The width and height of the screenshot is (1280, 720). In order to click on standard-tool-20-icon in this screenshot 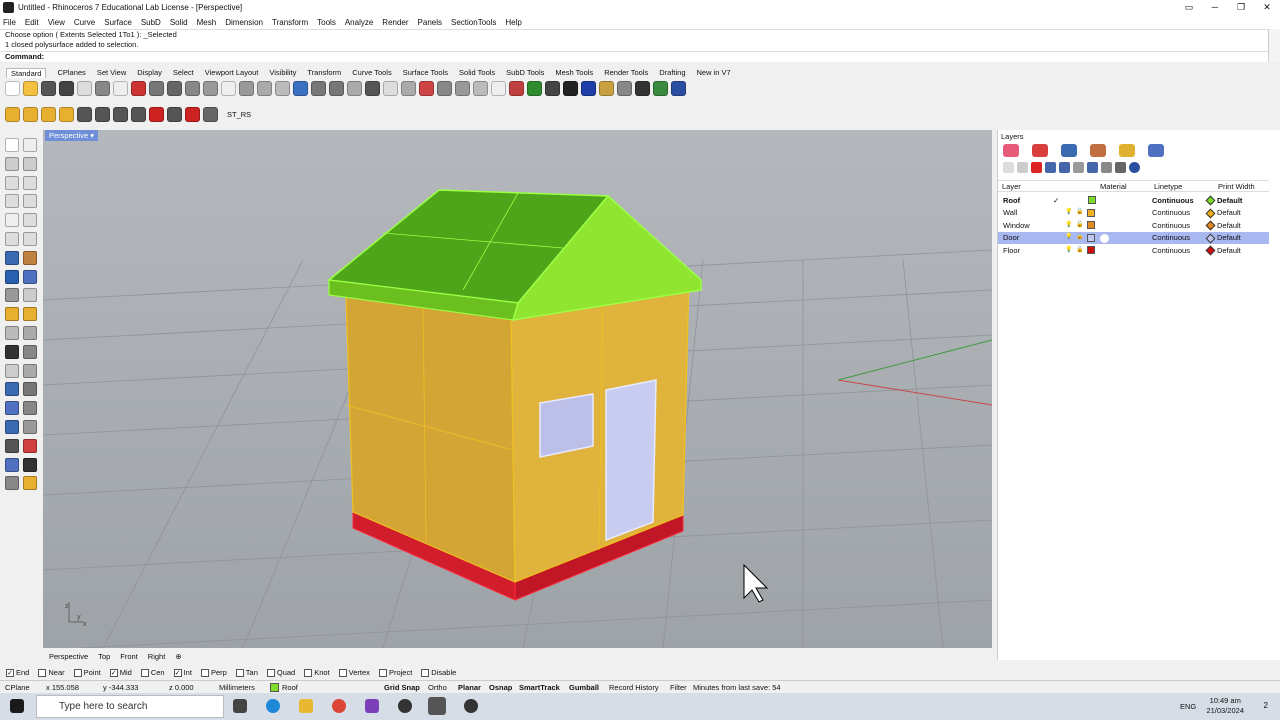, I will do `click(354, 88)`.